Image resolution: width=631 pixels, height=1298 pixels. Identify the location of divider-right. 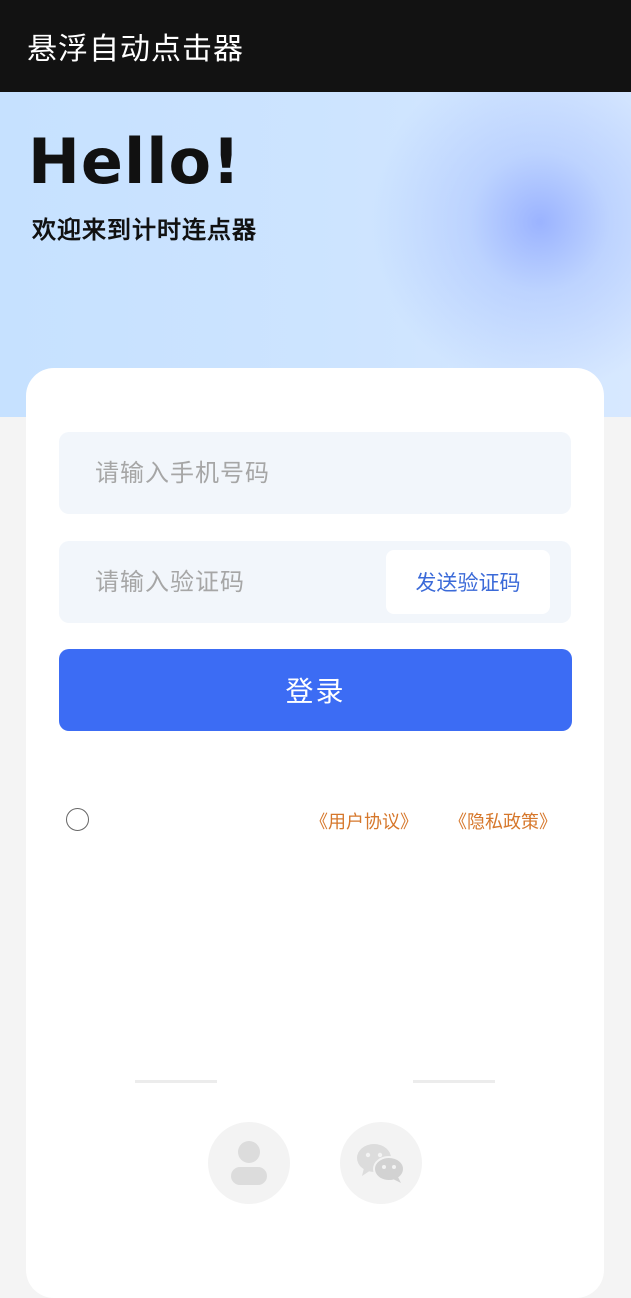
(454, 1081).